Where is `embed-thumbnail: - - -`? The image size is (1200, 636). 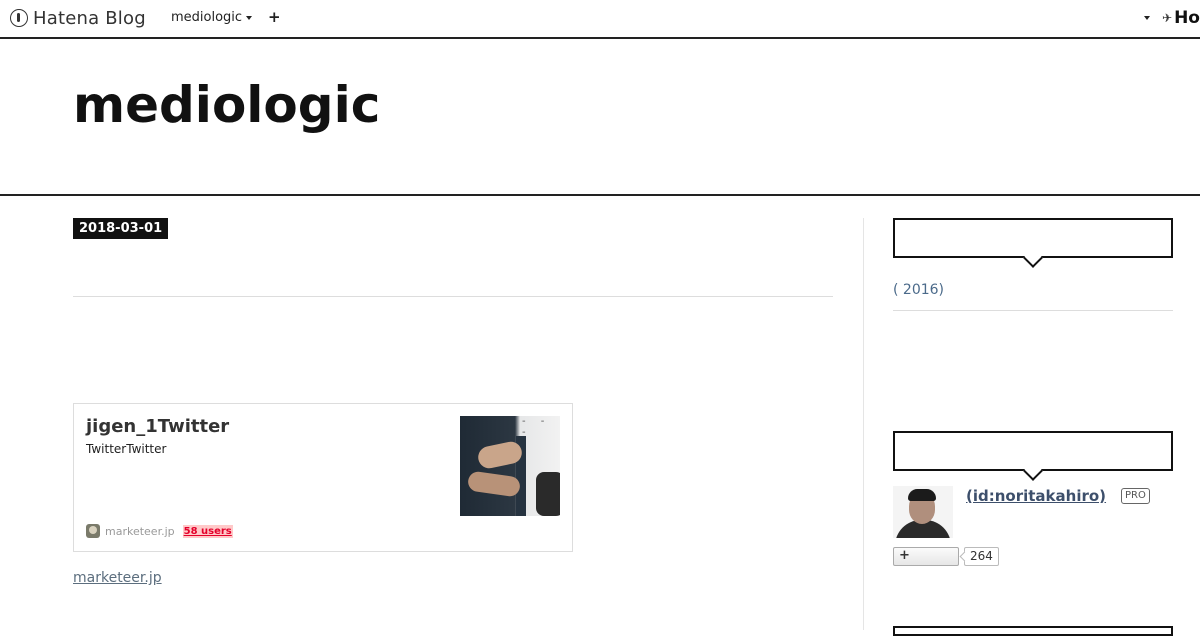
embed-thumbnail: - - - is located at coordinates (510, 466).